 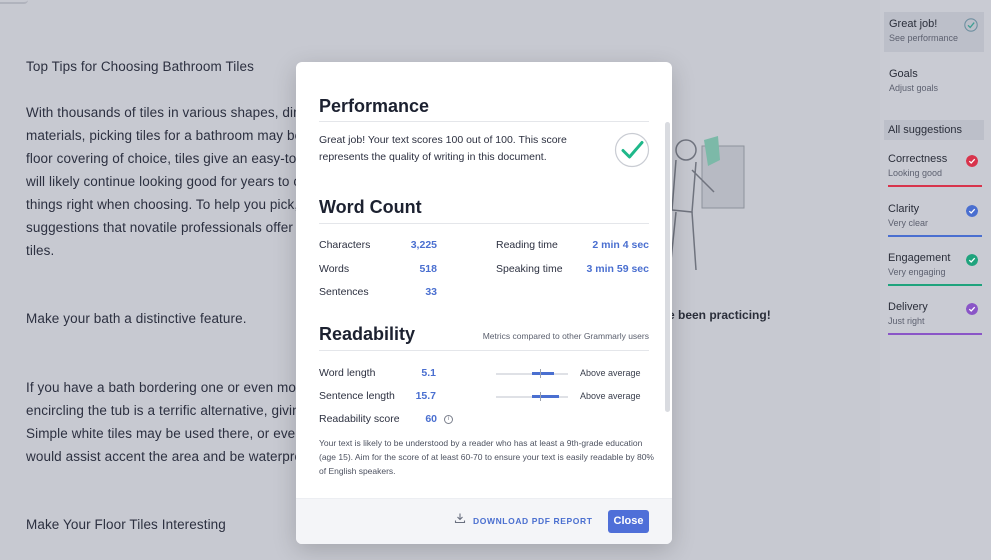 What do you see at coordinates (917, 272) in the screenshot?
I see `sidebar-item-subtitle: Very engaging` at bounding box center [917, 272].